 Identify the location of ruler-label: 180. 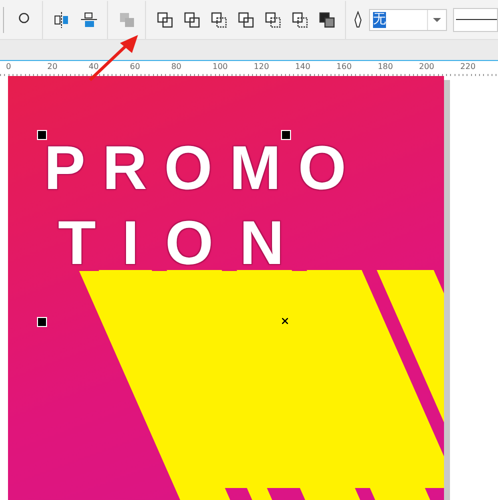
(385, 66).